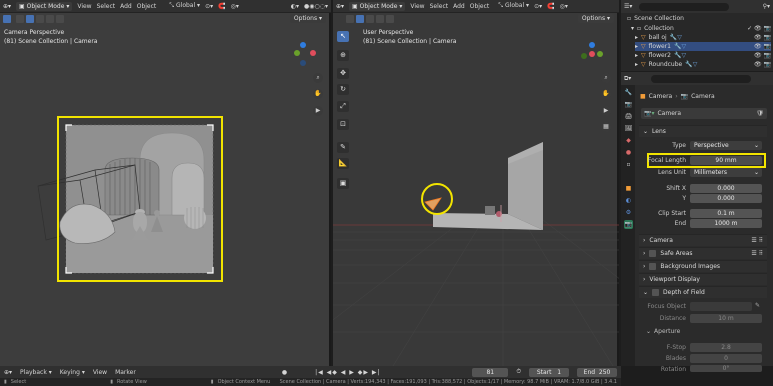 This screenshot has height=386, width=773. What do you see at coordinates (490, 372) in the screenshot?
I see `current-frame-field: 81` at bounding box center [490, 372].